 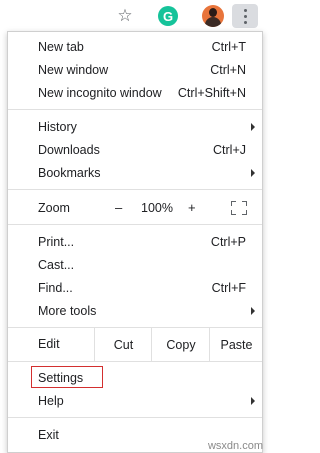 I want to click on profile-avatar, so click(x=213, y=16).